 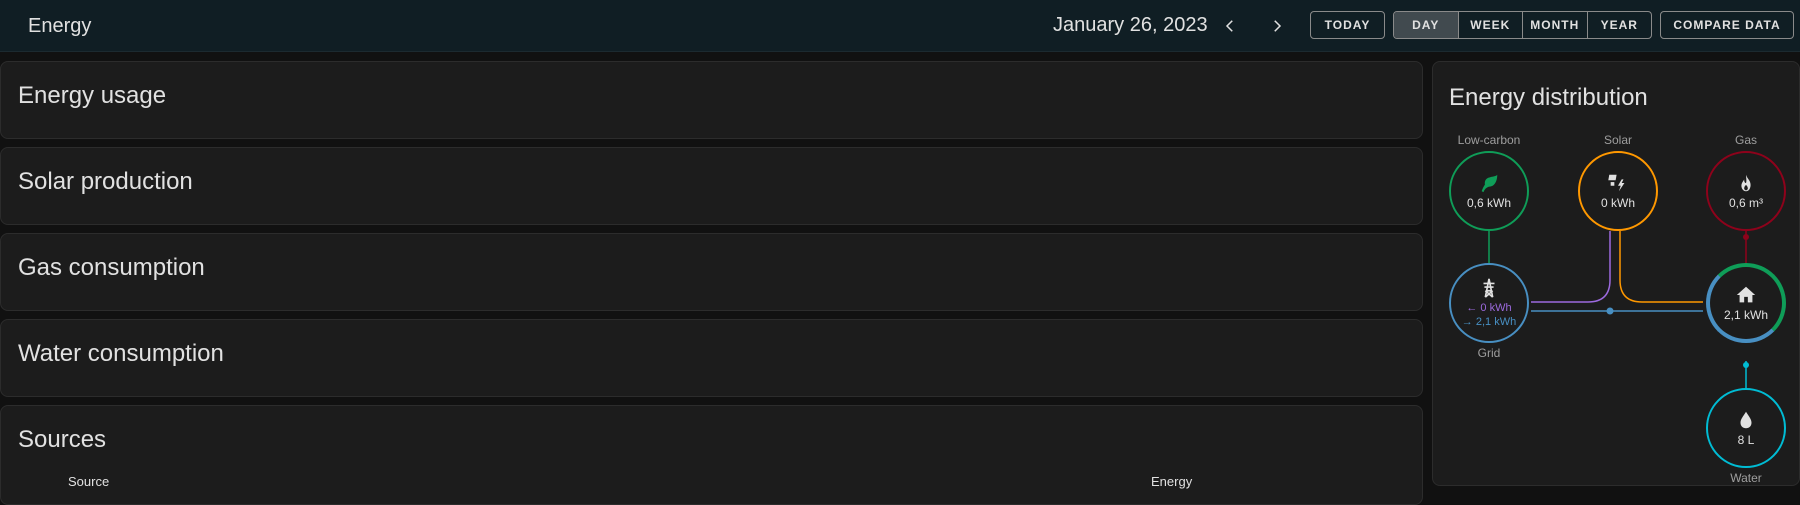 What do you see at coordinates (111, 267) in the screenshot?
I see `card-title: Gas consumption` at bounding box center [111, 267].